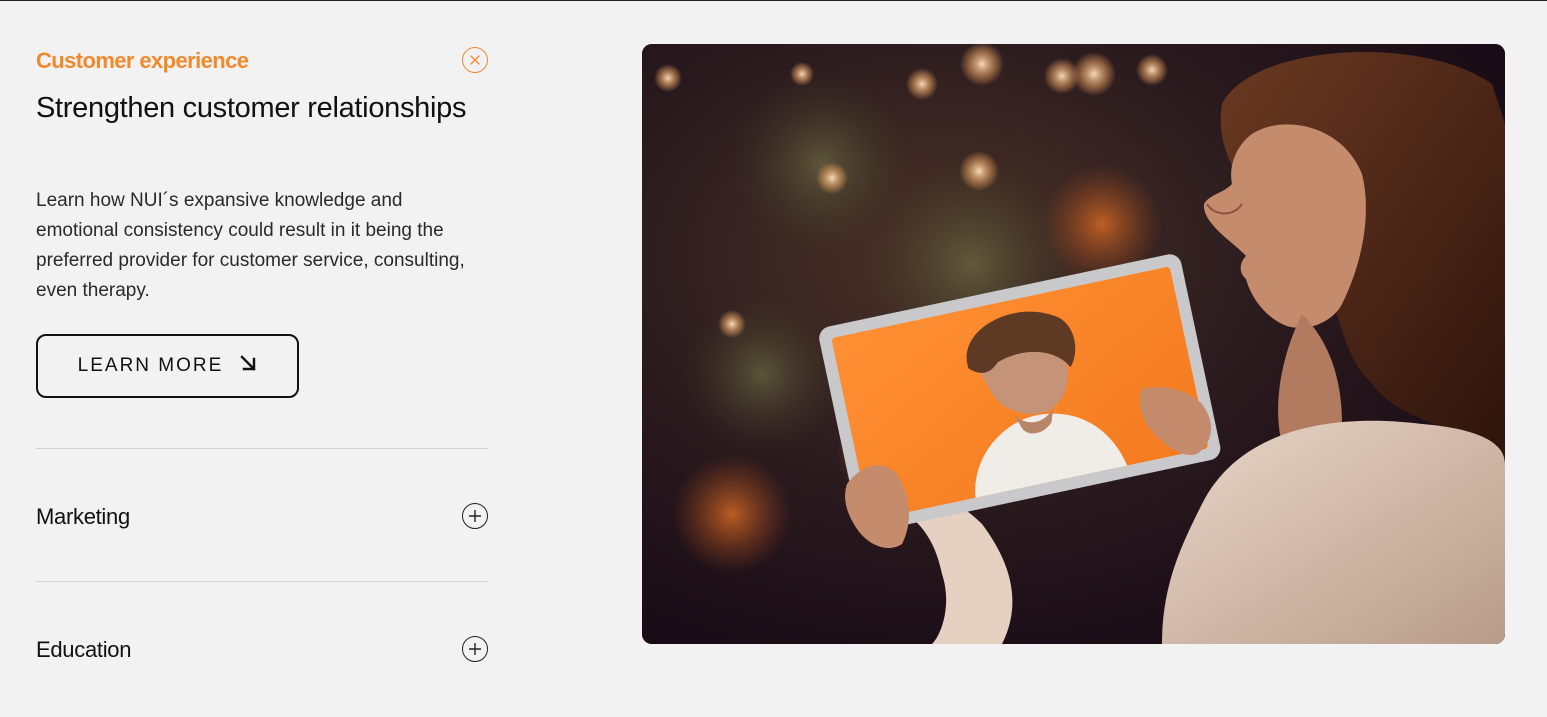 Image resolution: width=1547 pixels, height=717 pixels. What do you see at coordinates (262, 61) in the screenshot?
I see `accordion-item-customer-experience-header: Customer experience` at bounding box center [262, 61].